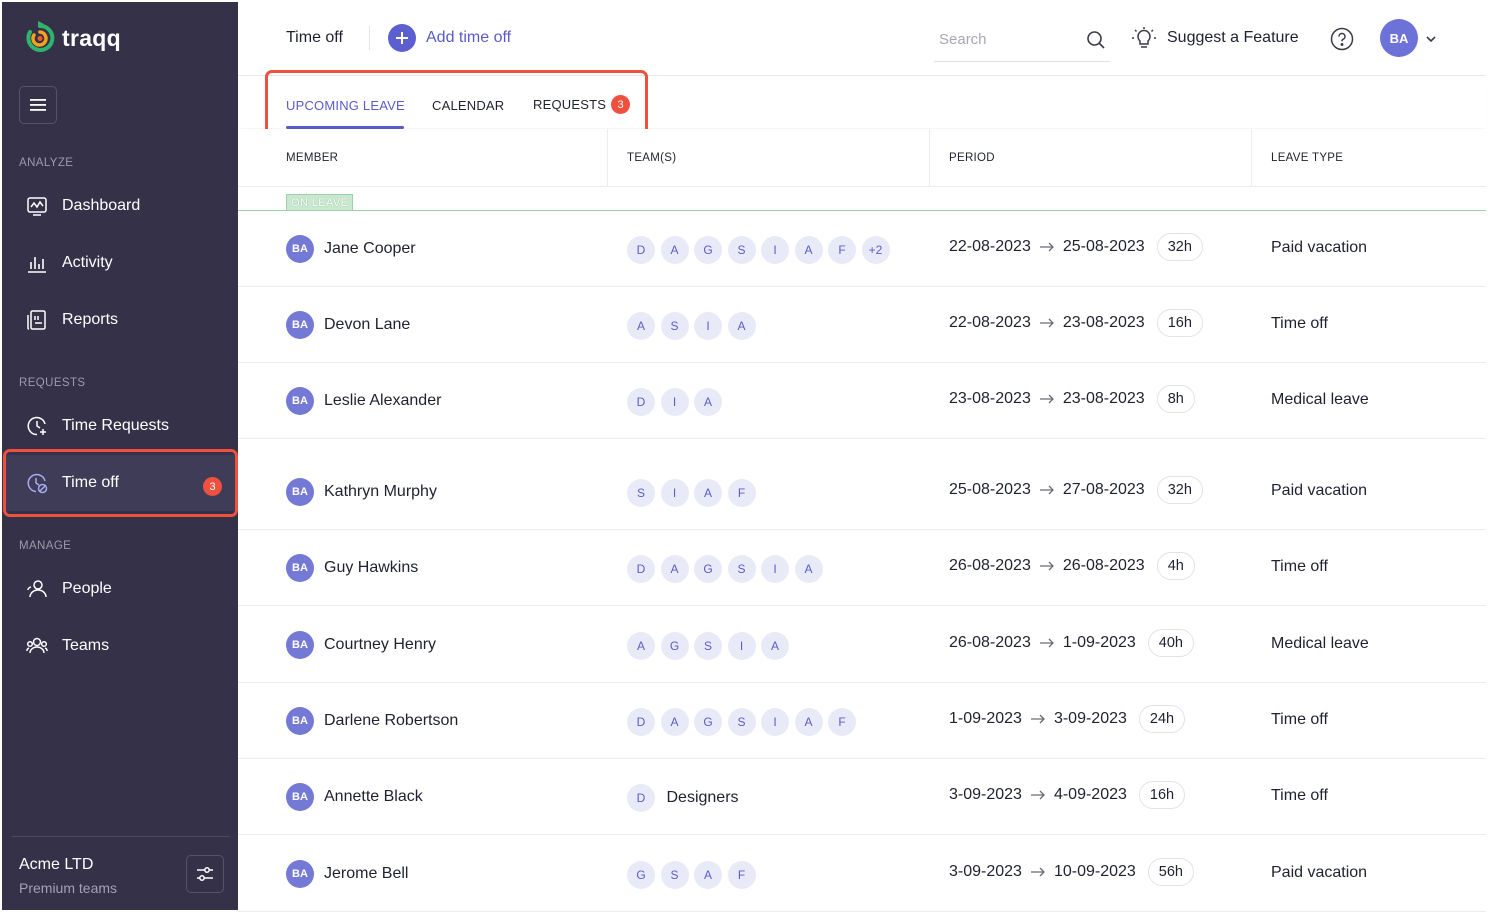  I want to click on member-cell: BA Jerome Bell, so click(347, 874).